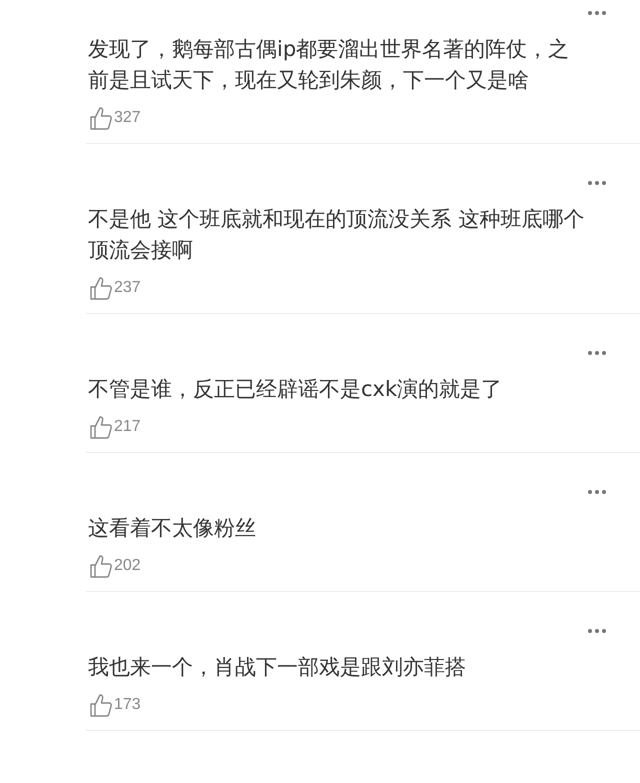 The height and width of the screenshot is (783, 640). Describe the element at coordinates (115, 705) in the screenshot. I see `like-button: 173` at that location.